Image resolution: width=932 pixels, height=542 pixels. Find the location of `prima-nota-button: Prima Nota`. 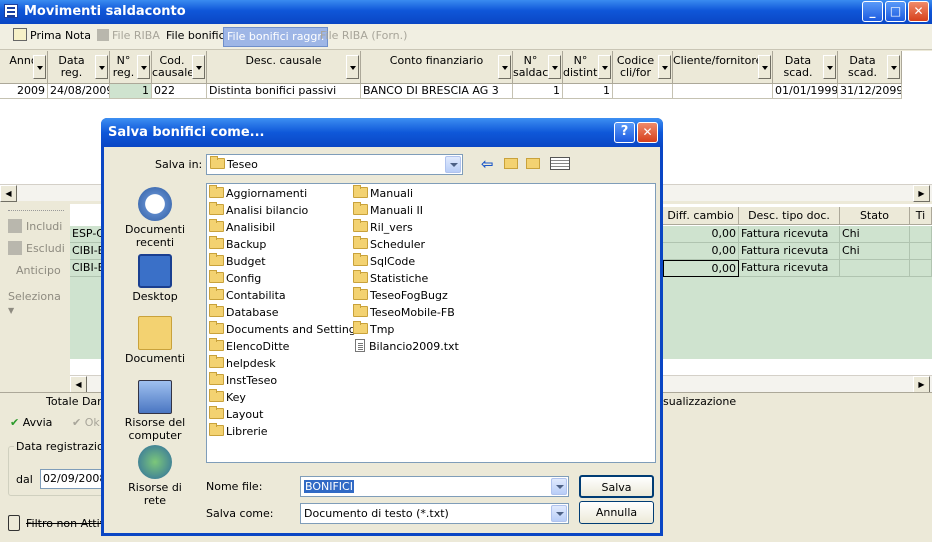

prima-nota-button: Prima Nota is located at coordinates (52, 37).